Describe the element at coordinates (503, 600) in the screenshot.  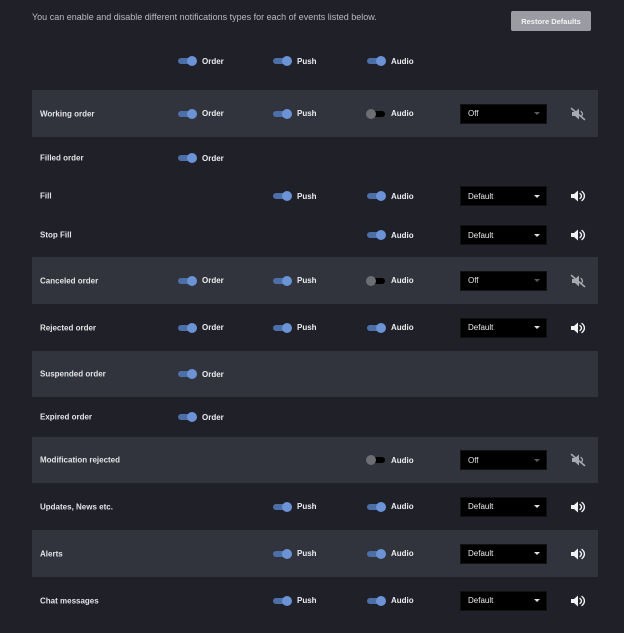
I see `chat-messages-sound-select: Default` at that location.